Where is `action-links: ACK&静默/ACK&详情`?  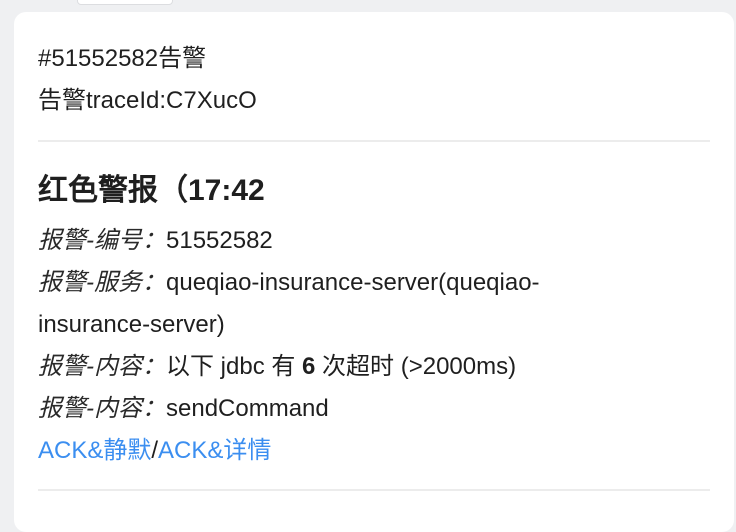
action-links: ACK&静默/ACK&详情 is located at coordinates (154, 451).